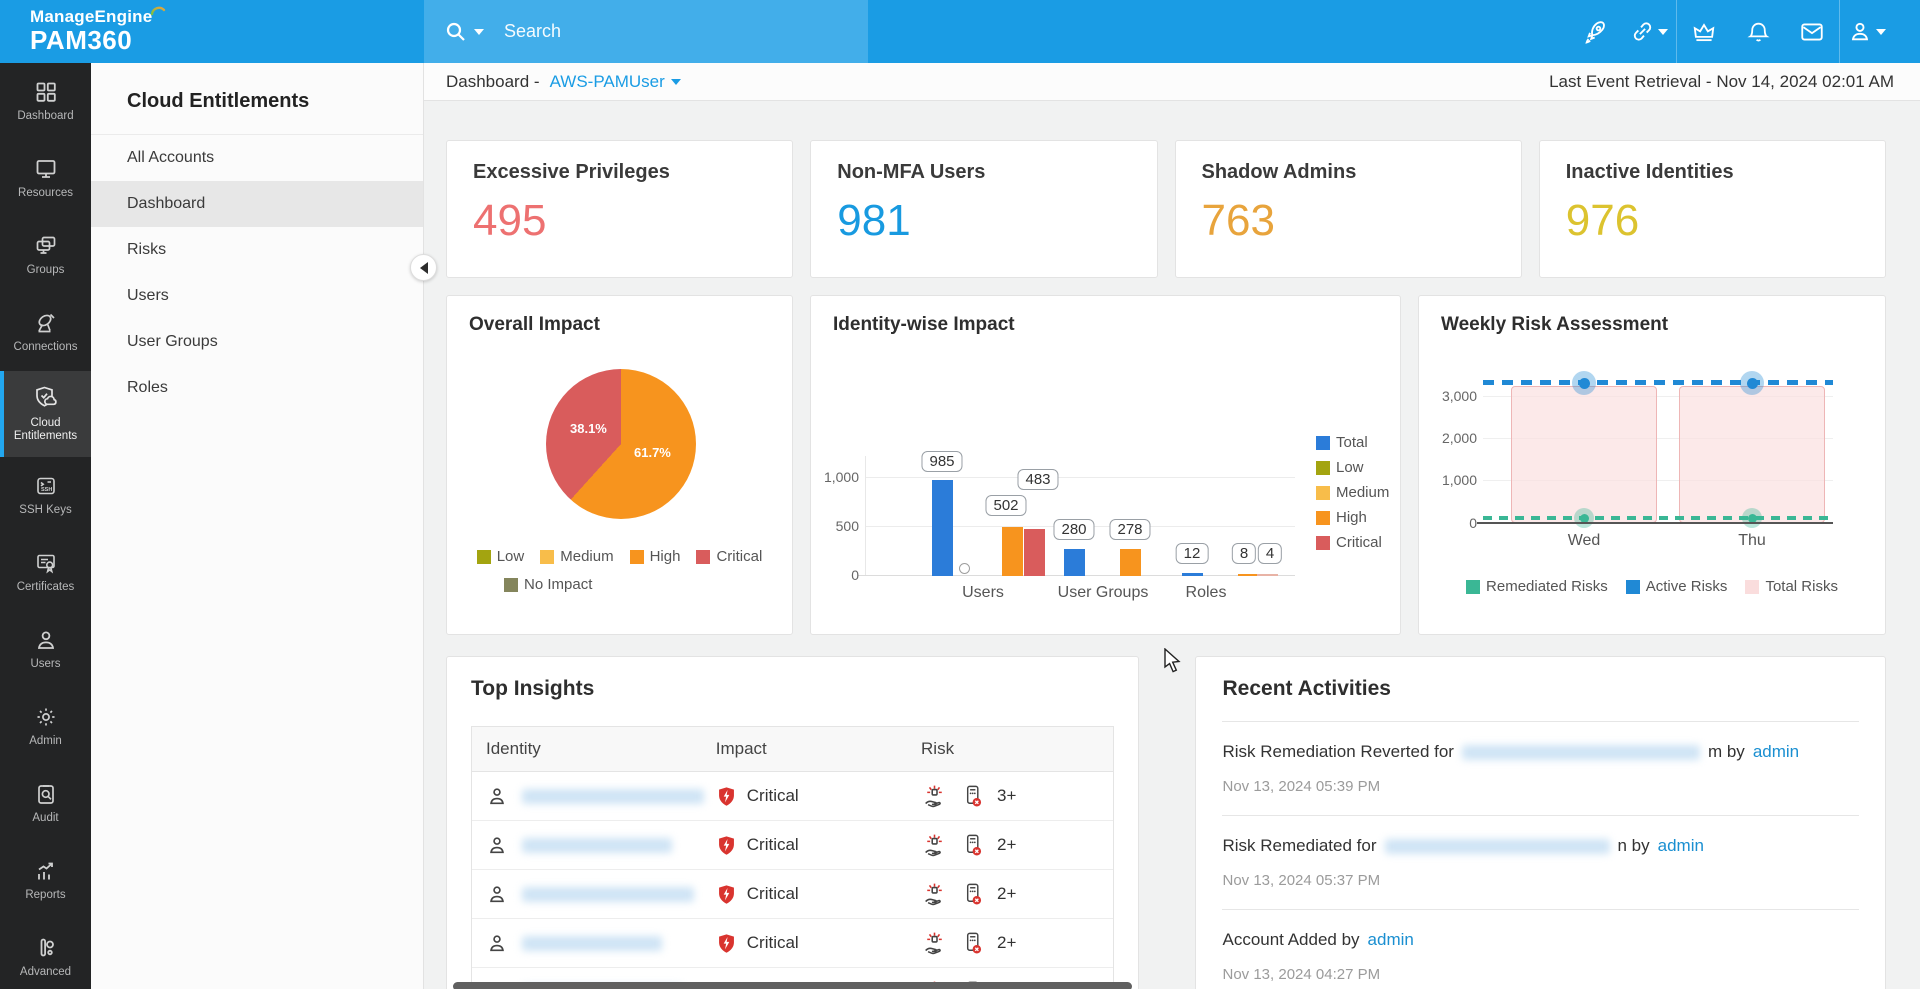  Describe the element at coordinates (257, 388) in the screenshot. I see `submenu-item-roles: Roles` at that location.